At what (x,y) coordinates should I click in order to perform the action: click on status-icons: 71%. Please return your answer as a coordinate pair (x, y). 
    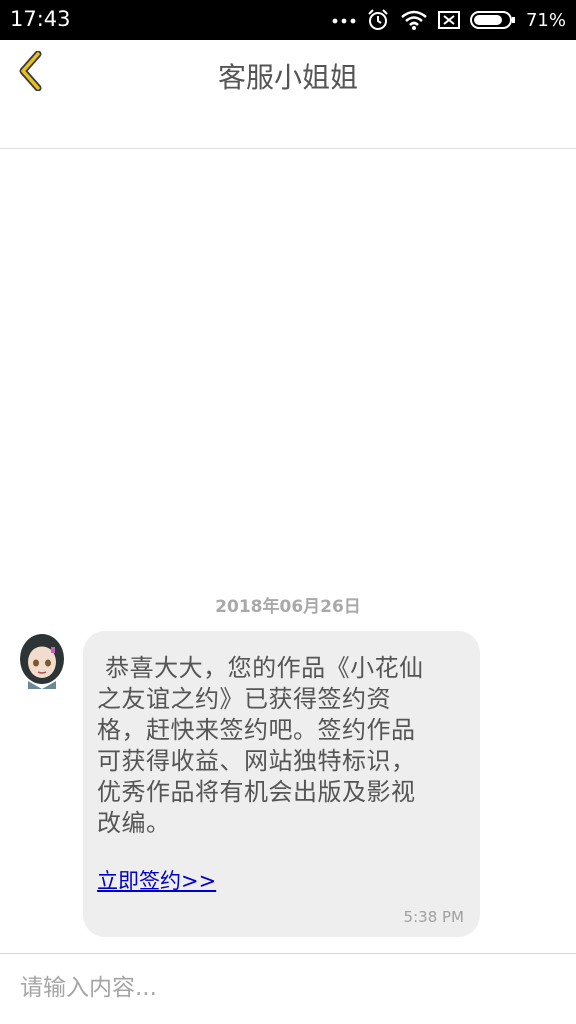
    Looking at the image, I should click on (449, 20).